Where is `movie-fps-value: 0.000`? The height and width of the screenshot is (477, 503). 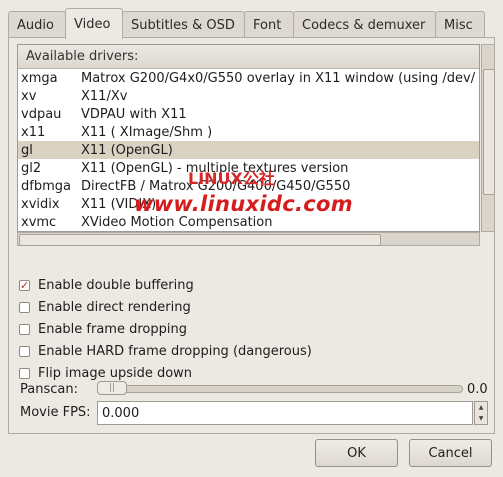
movie-fps-value: 0.000 is located at coordinates (121, 413).